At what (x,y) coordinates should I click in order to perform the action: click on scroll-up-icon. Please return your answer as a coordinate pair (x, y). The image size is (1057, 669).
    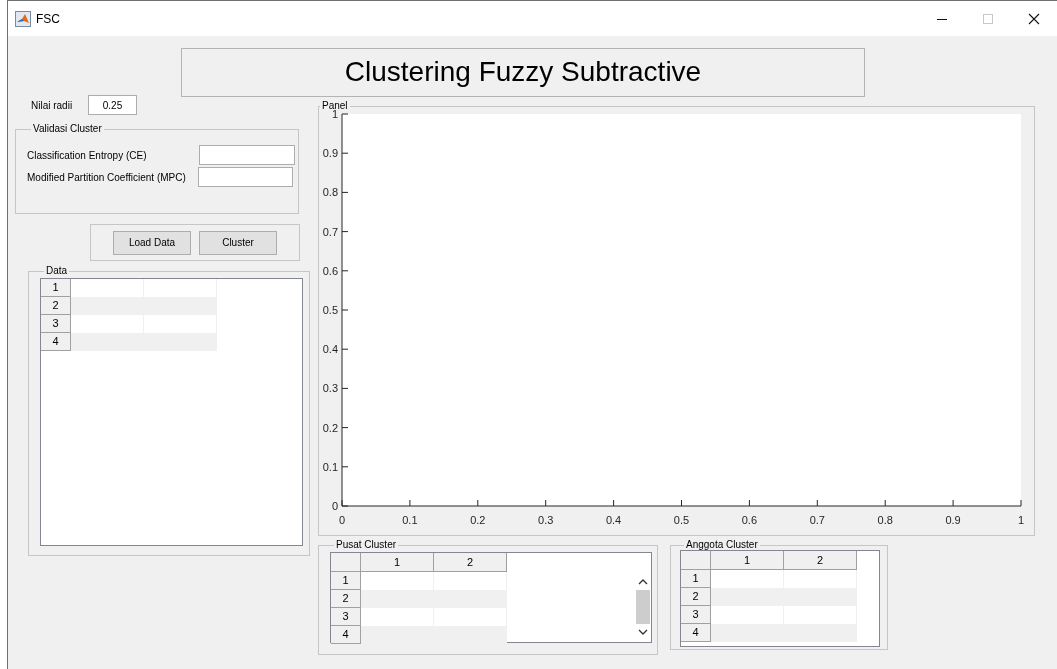
    Looking at the image, I should click on (643, 581).